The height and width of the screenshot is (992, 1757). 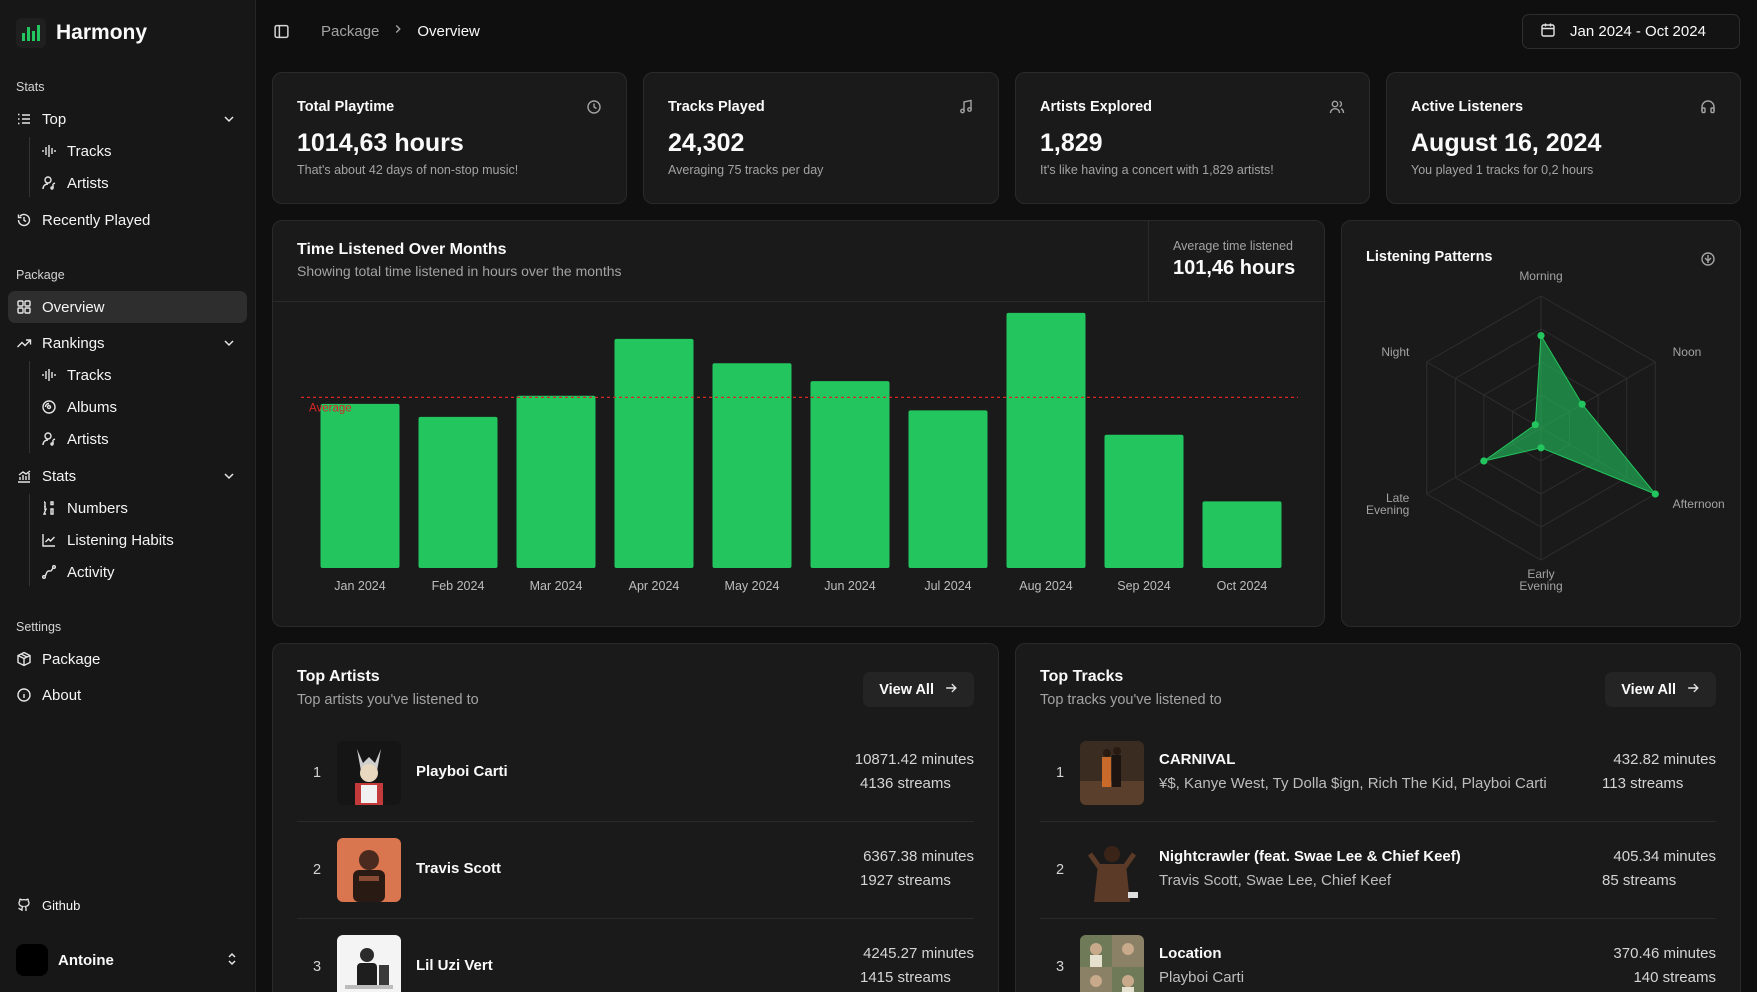 I want to click on sidebar-item-recently-played: Recently Played, so click(x=127, y=220).